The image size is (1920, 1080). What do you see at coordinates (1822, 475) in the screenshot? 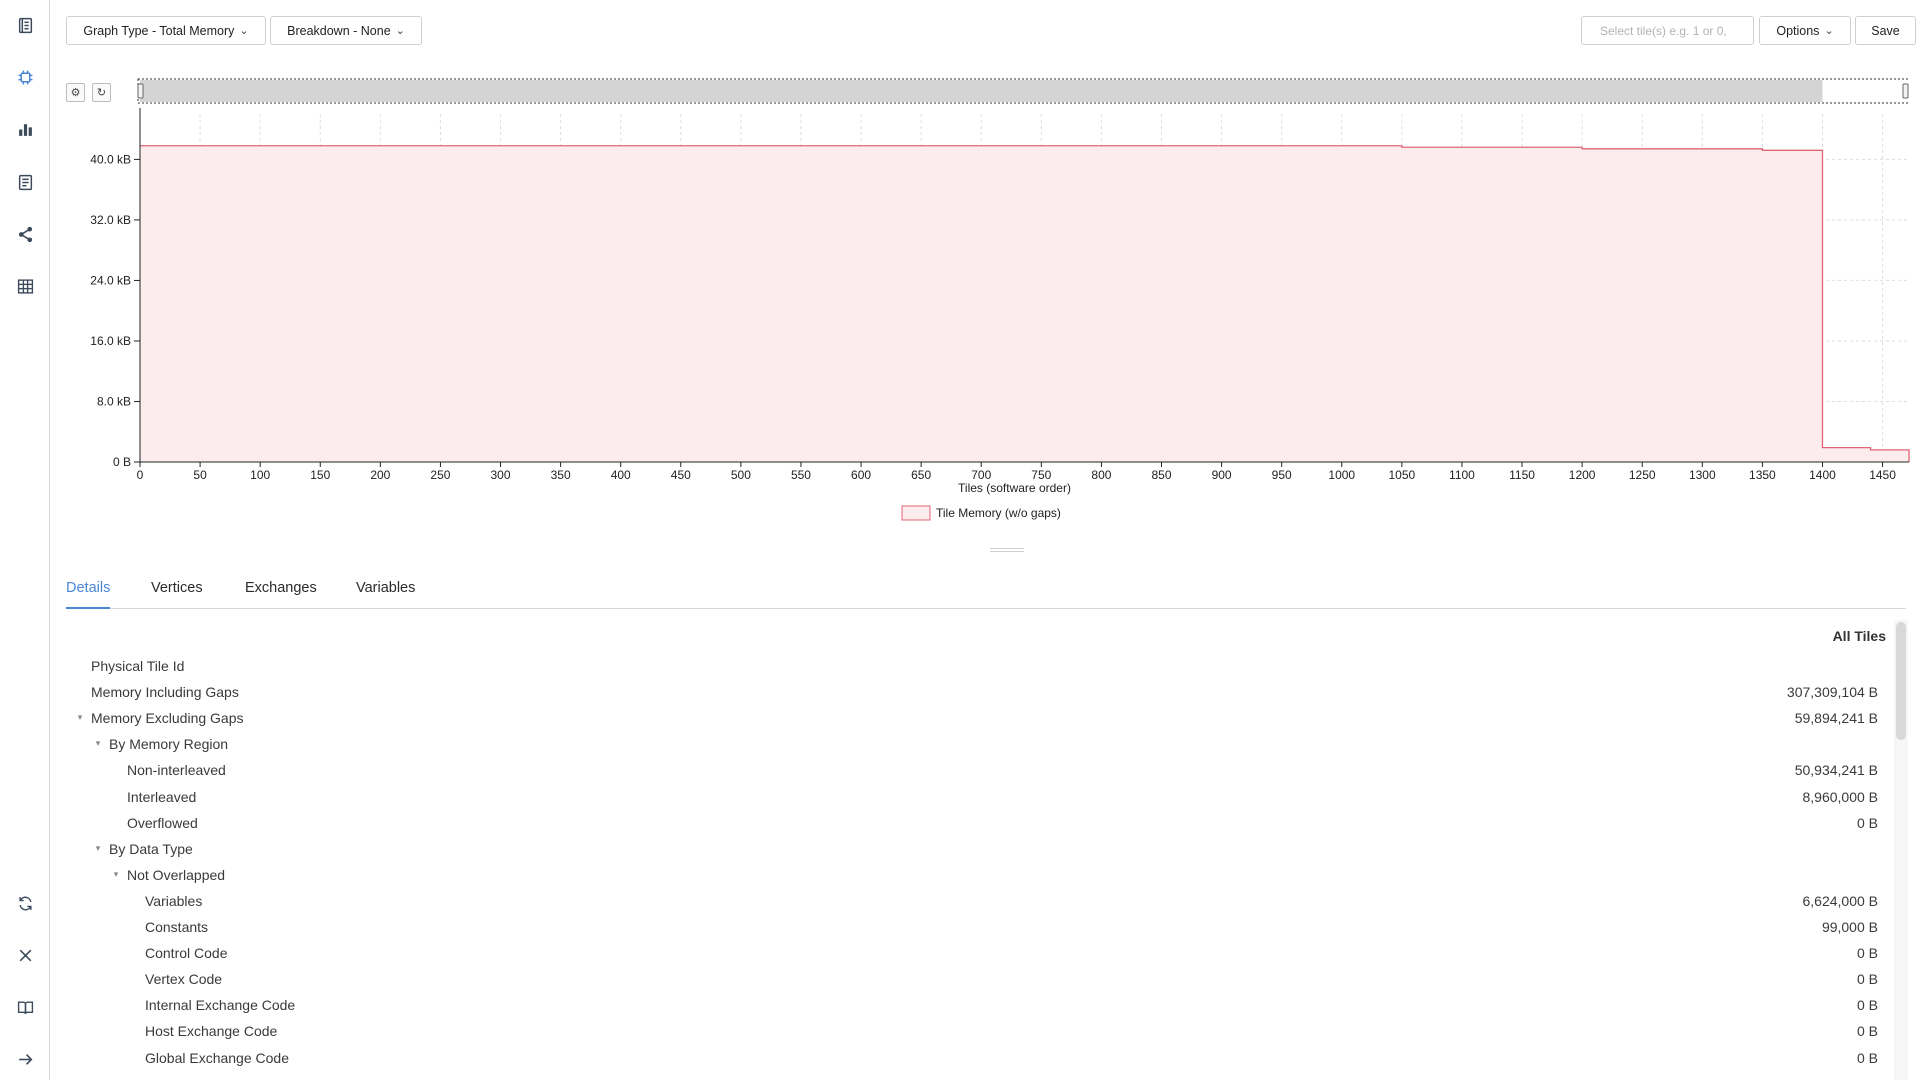
I see `x-tick-label: 1400` at bounding box center [1822, 475].